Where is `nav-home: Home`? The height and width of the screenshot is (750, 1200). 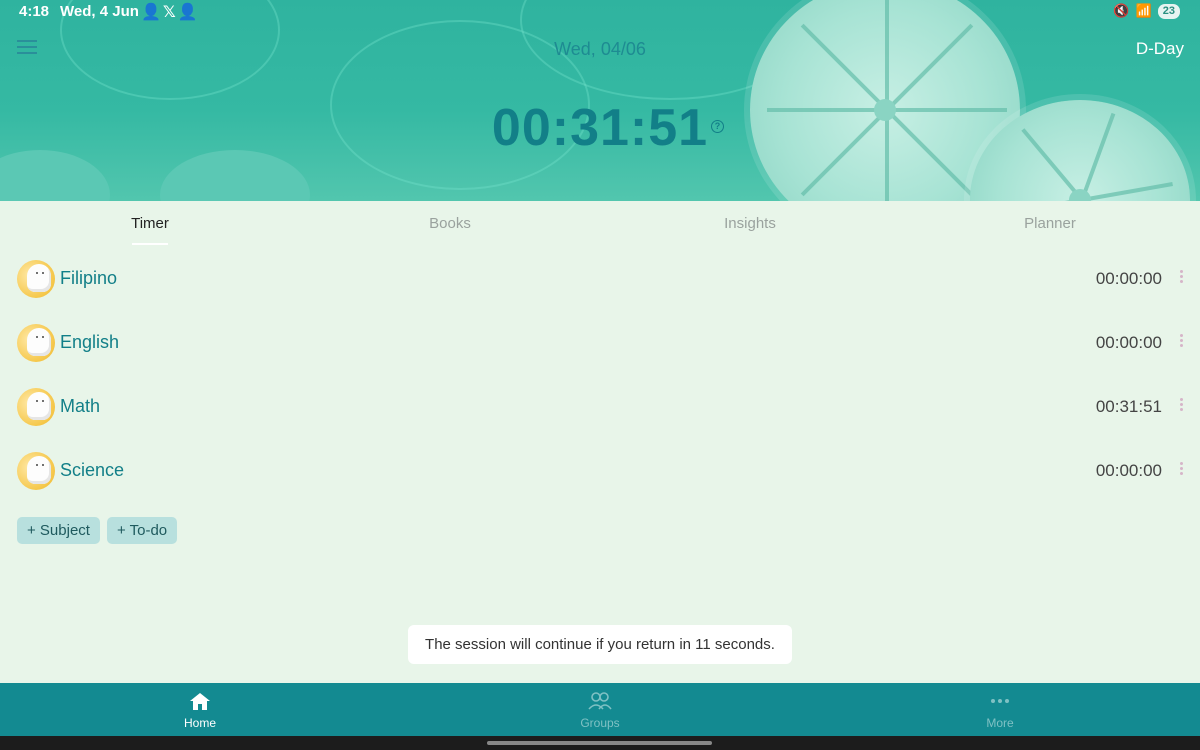 nav-home: Home is located at coordinates (200, 709).